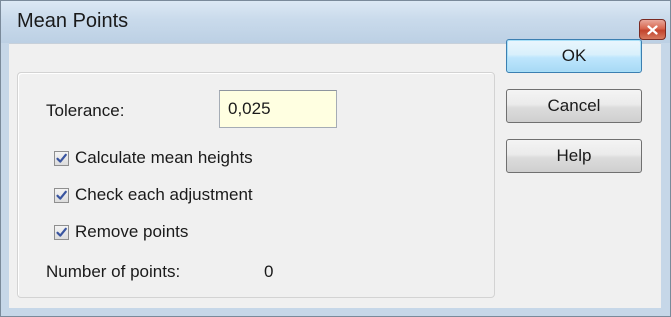 This screenshot has height=317, width=671. What do you see at coordinates (269, 271) in the screenshot?
I see `number-of-points-value: 0` at bounding box center [269, 271].